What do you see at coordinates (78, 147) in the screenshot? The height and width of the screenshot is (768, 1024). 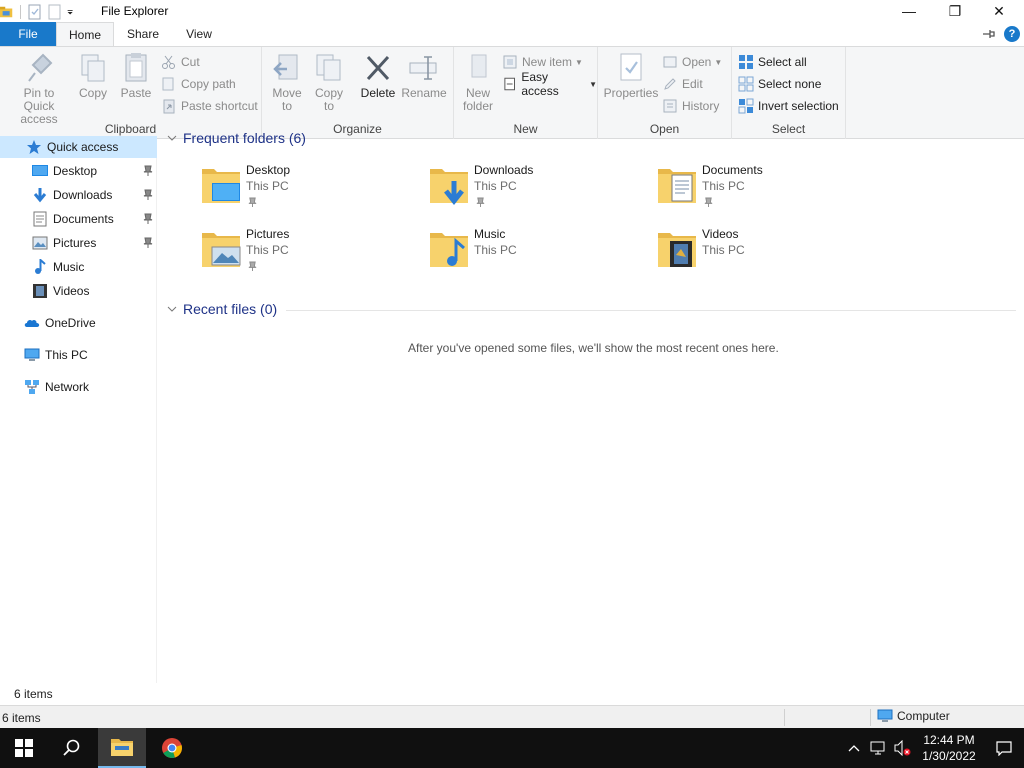 I see `nav-quick-access: Quick access` at bounding box center [78, 147].